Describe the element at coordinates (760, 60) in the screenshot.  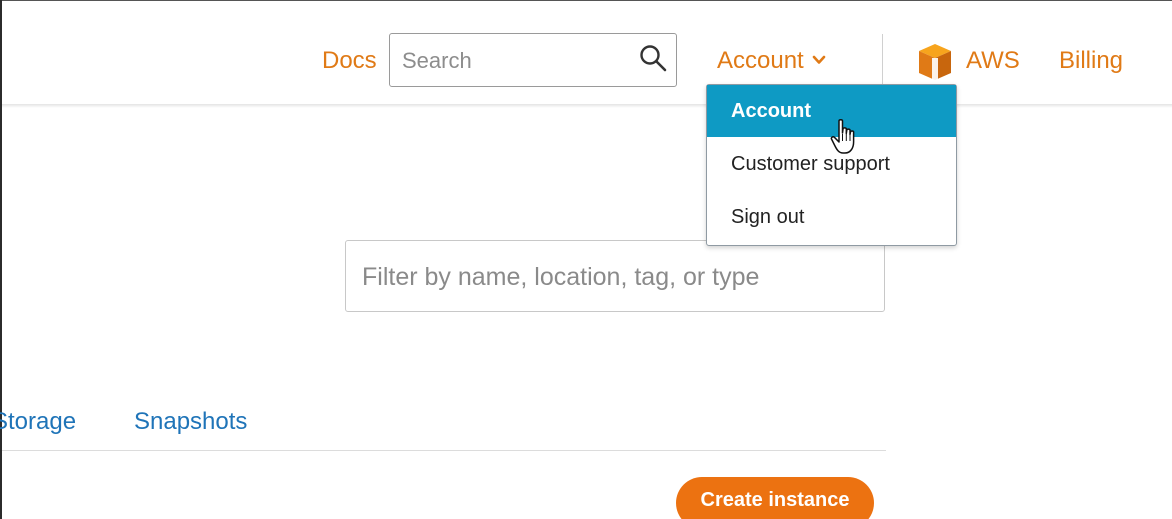
I see `account-menu-label: Account` at that location.